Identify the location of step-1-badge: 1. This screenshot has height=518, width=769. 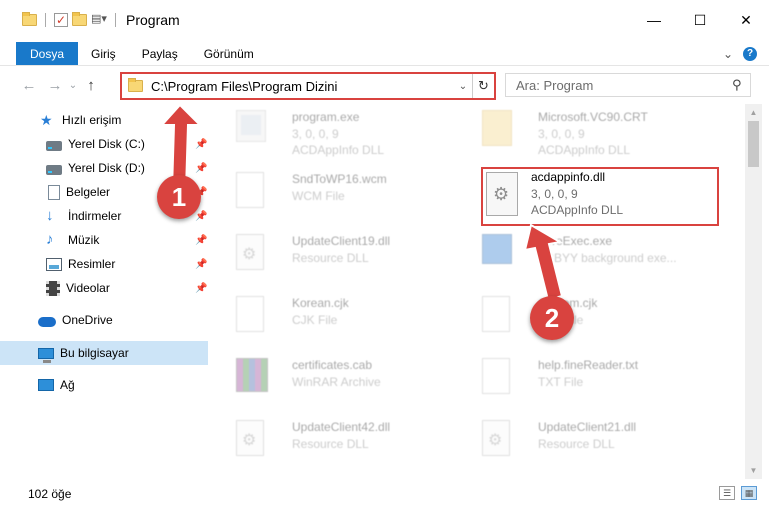
(179, 197).